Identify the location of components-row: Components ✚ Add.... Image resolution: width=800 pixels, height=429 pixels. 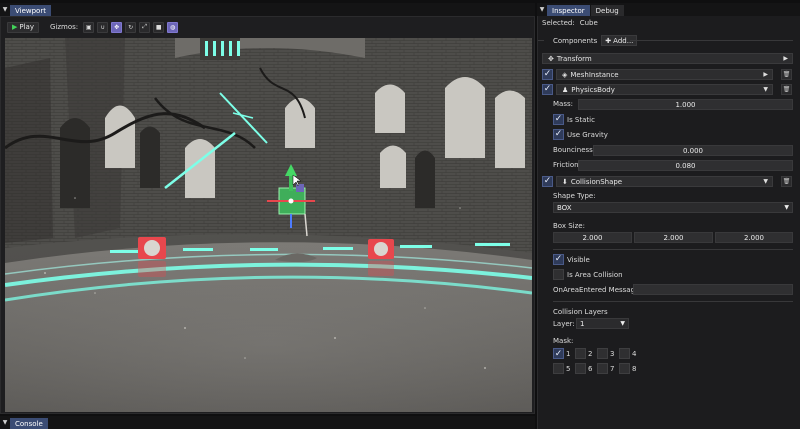
(669, 40).